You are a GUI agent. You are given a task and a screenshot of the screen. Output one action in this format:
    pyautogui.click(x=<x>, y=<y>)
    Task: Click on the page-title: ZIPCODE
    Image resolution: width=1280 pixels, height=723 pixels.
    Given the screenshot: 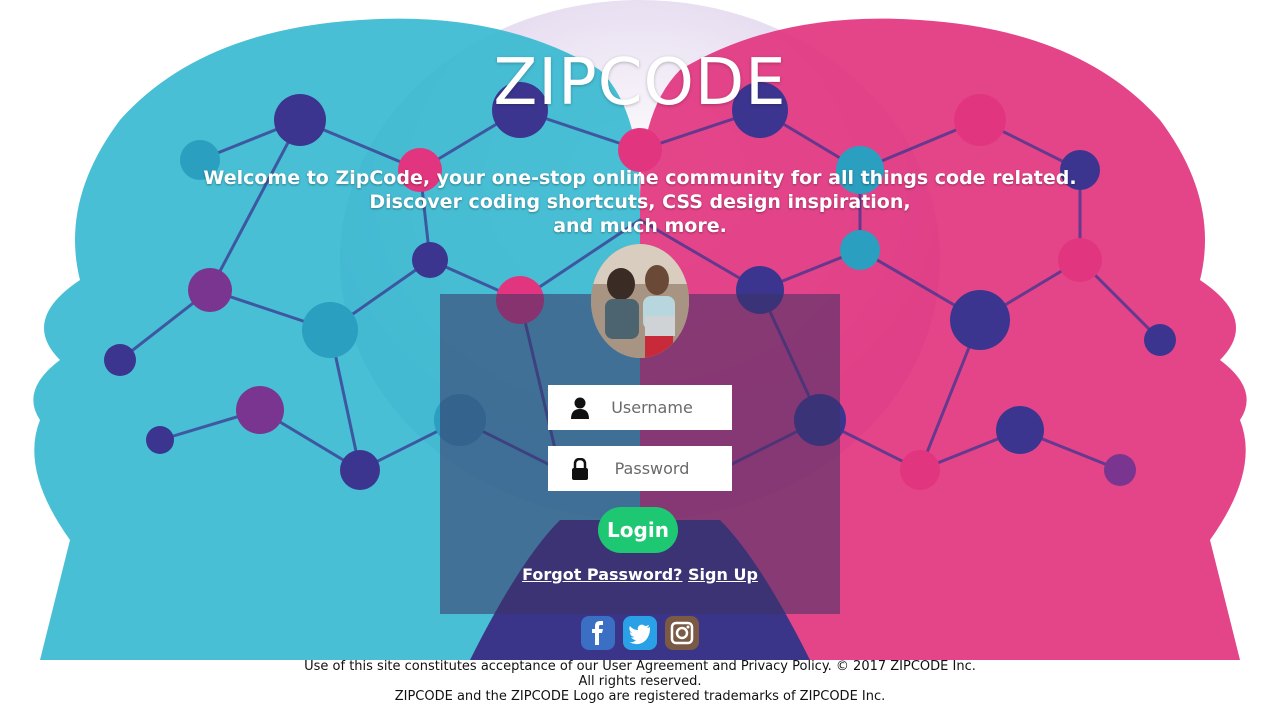 What is the action you would take?
    pyautogui.click(x=640, y=83)
    